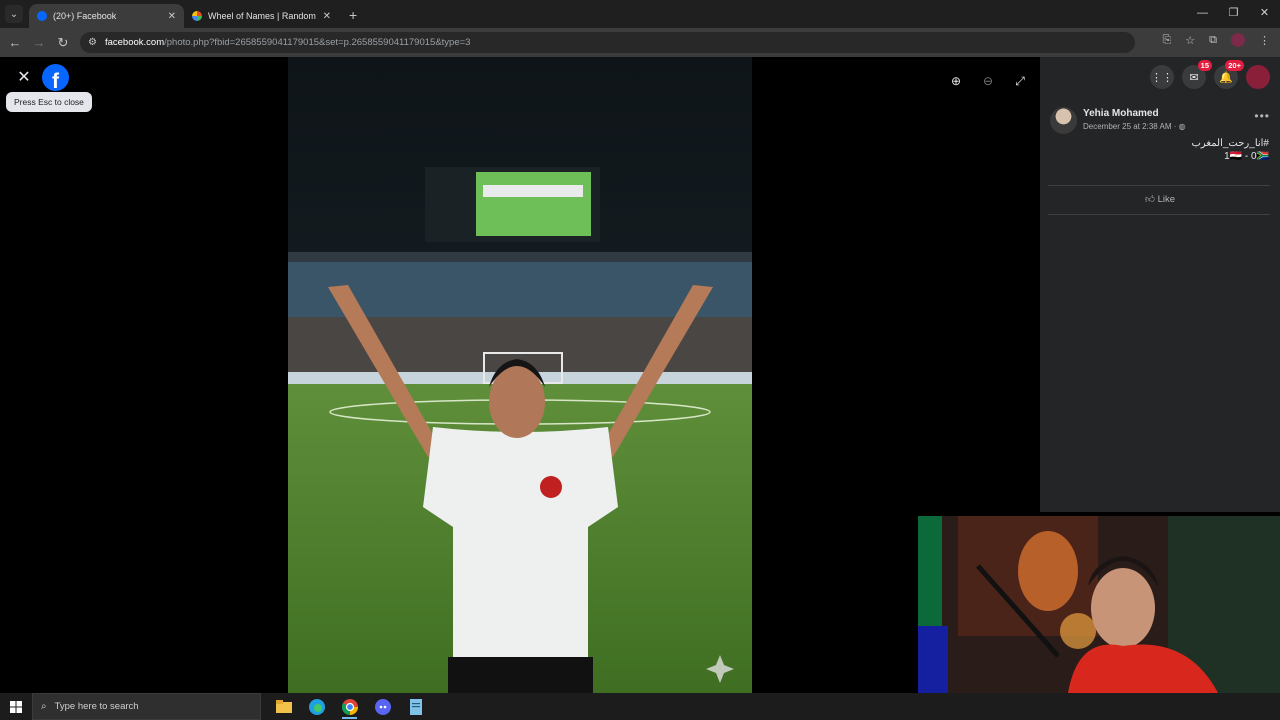  I want to click on discord-icon, so click(382, 706).